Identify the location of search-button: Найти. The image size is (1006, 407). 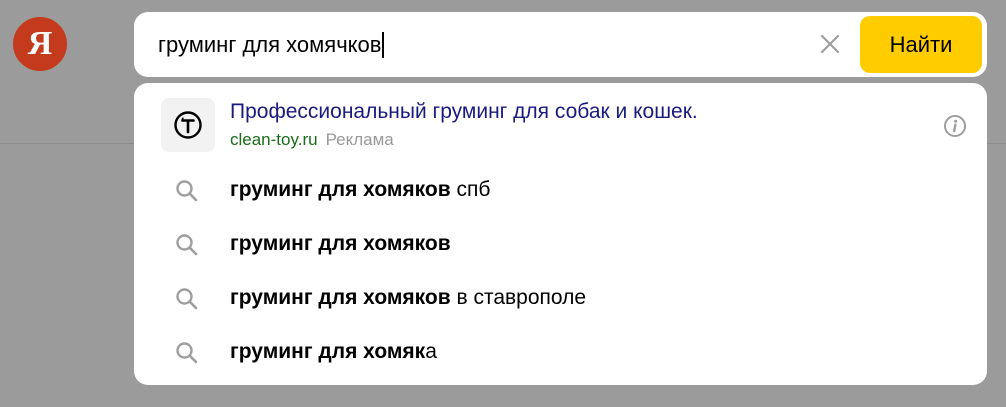
(921, 44).